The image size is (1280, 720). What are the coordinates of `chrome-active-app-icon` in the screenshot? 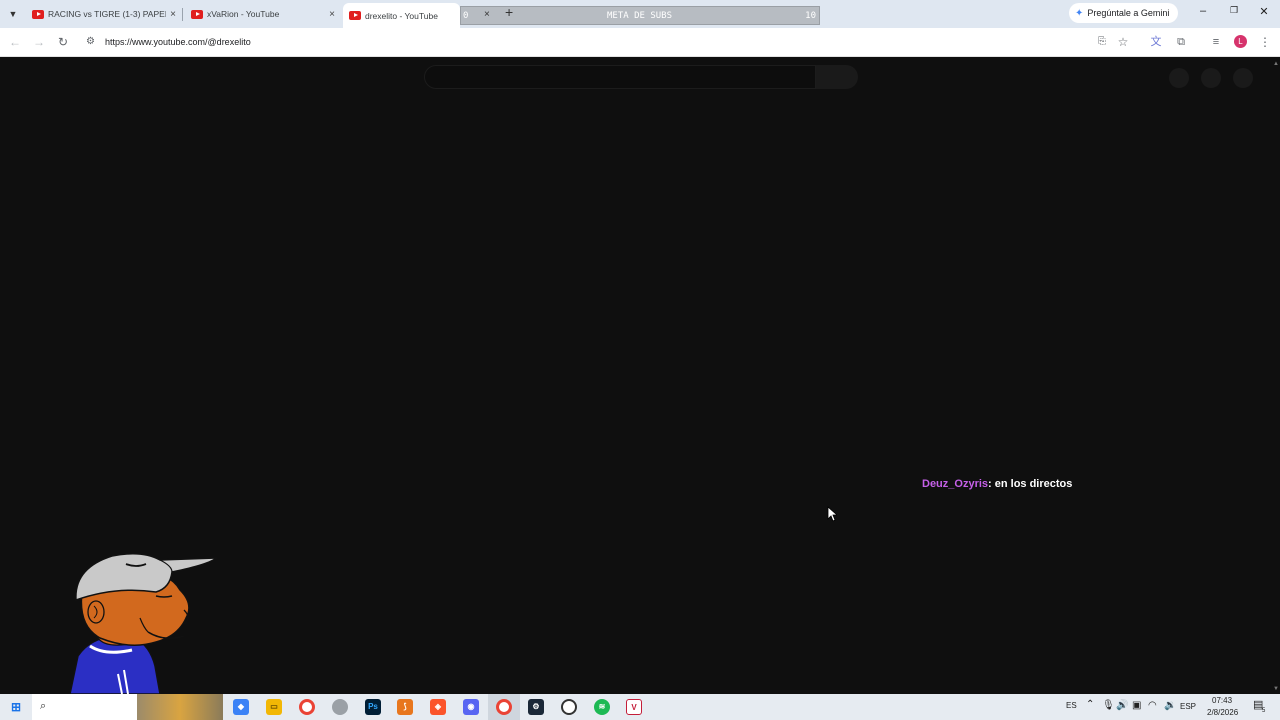 It's located at (504, 707).